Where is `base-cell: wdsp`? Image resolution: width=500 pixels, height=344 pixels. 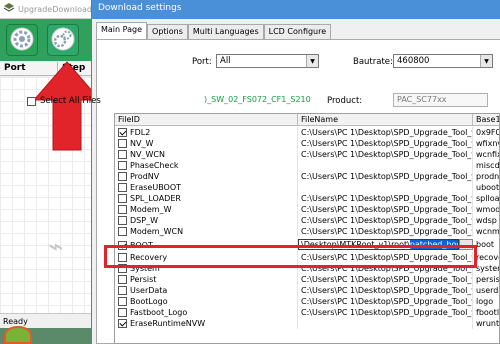 base-cell: wdsp is located at coordinates (486, 220).